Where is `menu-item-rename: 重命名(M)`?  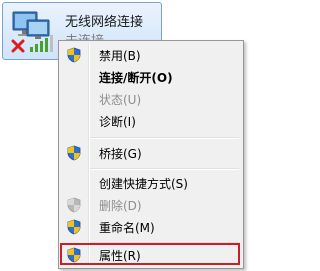 menu-item-rename: 重命名(M) is located at coordinates (151, 227).